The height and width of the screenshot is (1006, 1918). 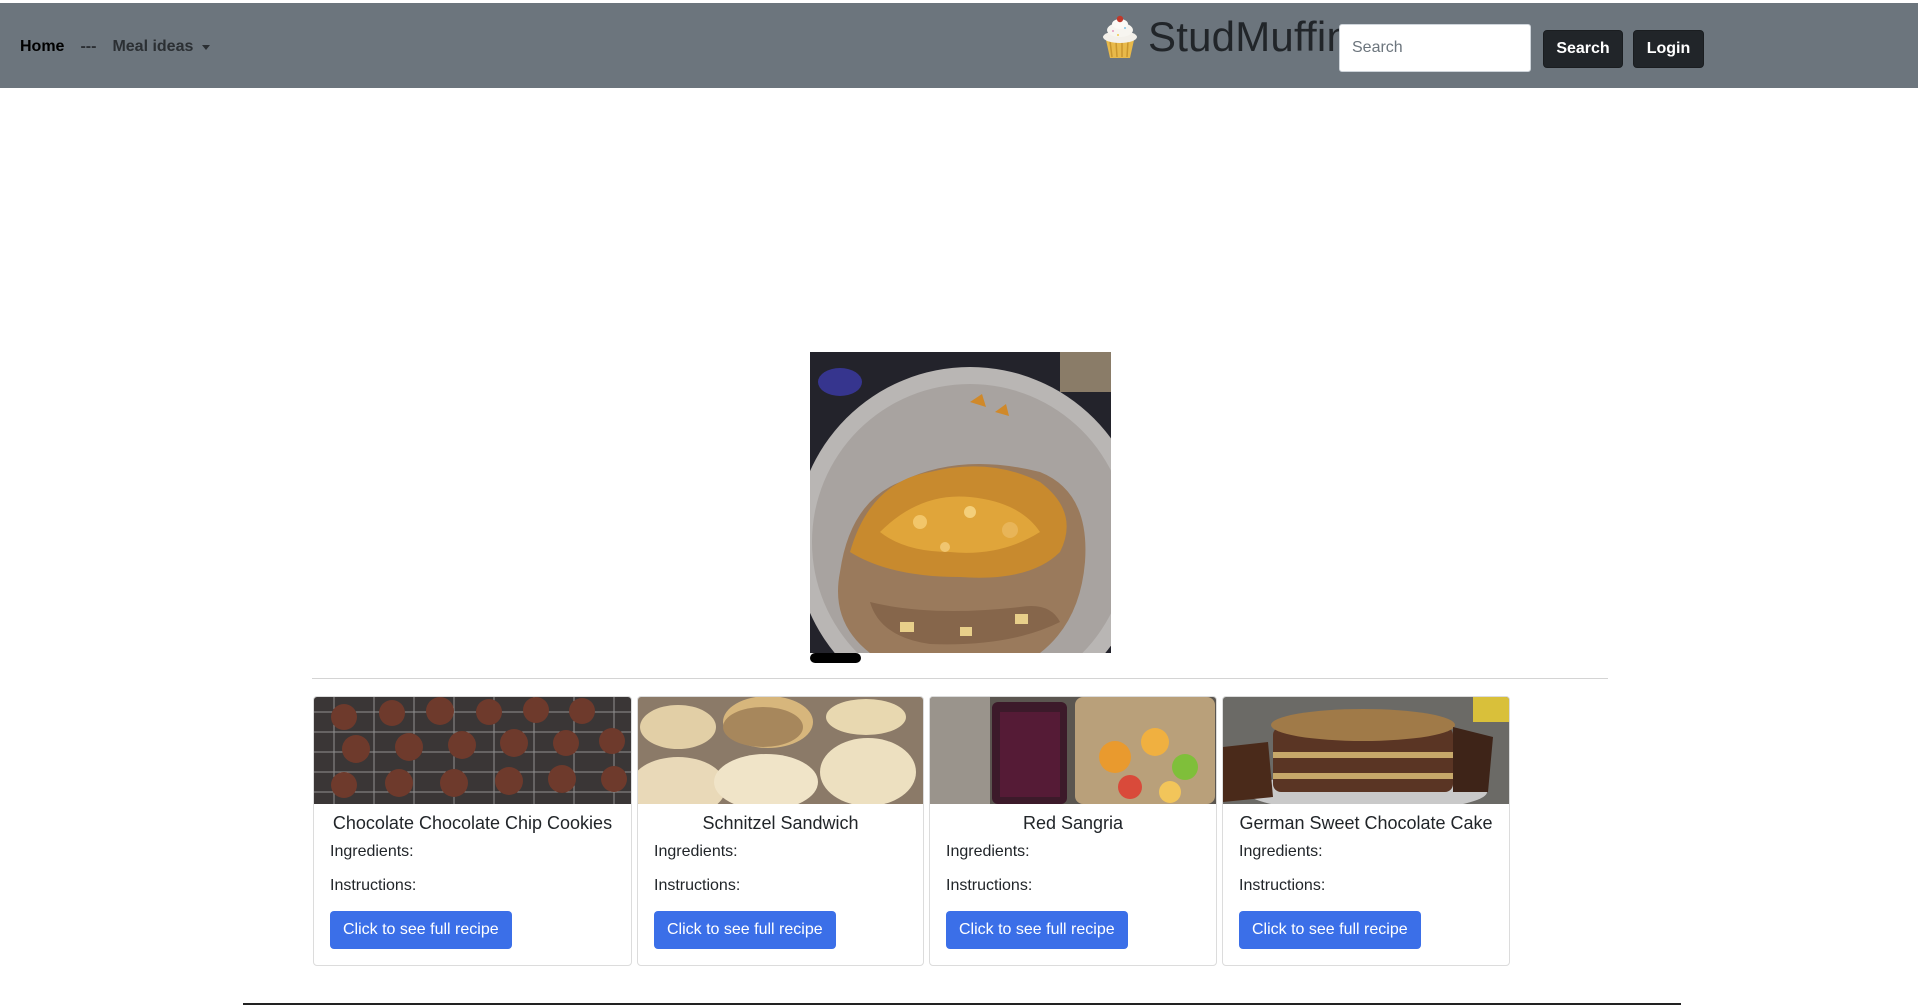 What do you see at coordinates (1249, 36) in the screenshot?
I see `brand-name: StudMuffin` at bounding box center [1249, 36].